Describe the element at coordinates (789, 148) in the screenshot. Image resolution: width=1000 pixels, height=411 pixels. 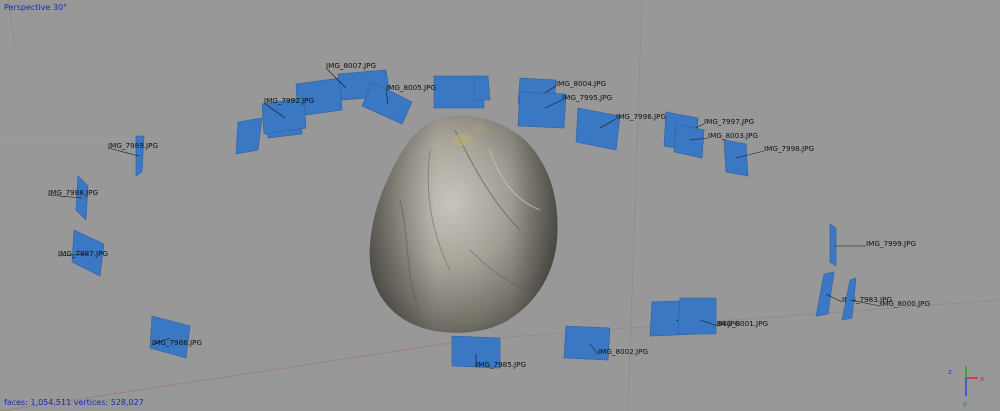
I see `camera-label: IMG_7998.JPG` at that location.